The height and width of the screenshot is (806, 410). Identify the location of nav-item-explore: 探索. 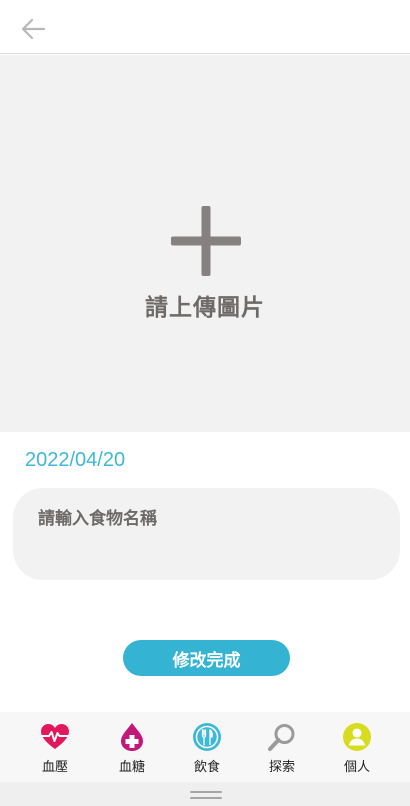
(282, 751).